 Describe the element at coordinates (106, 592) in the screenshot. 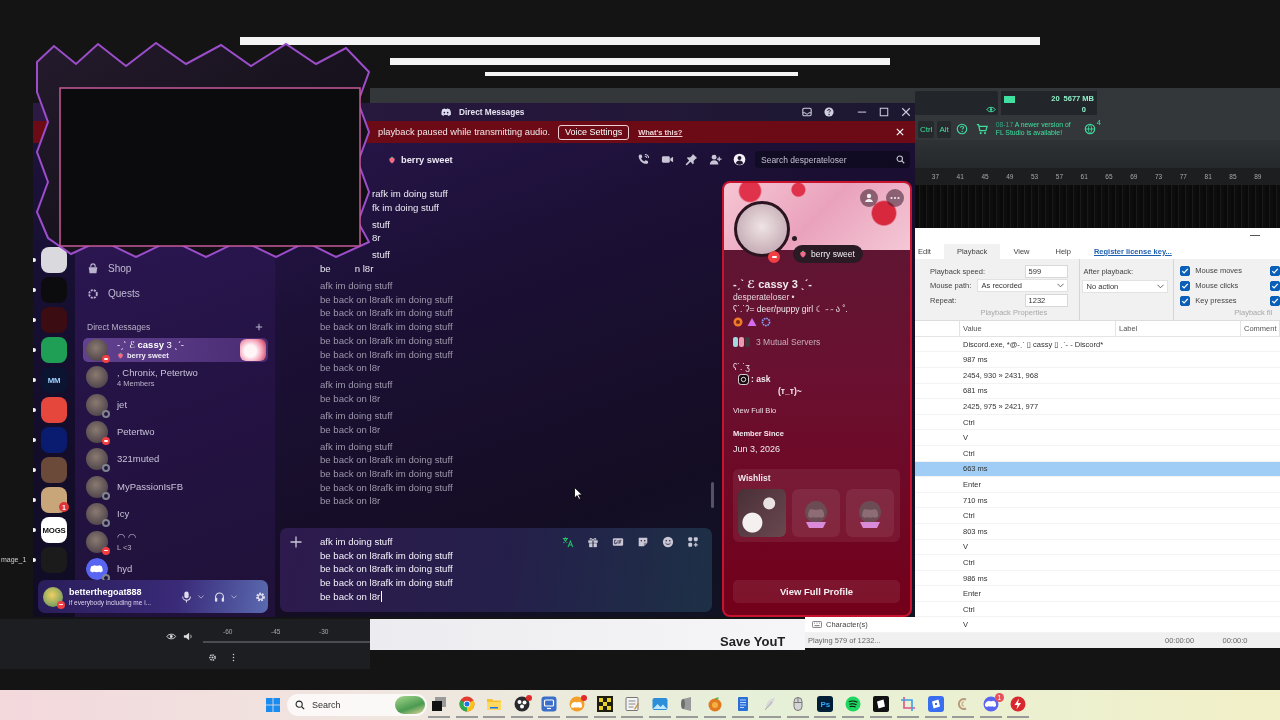

I see `username: betterthegoat888` at that location.